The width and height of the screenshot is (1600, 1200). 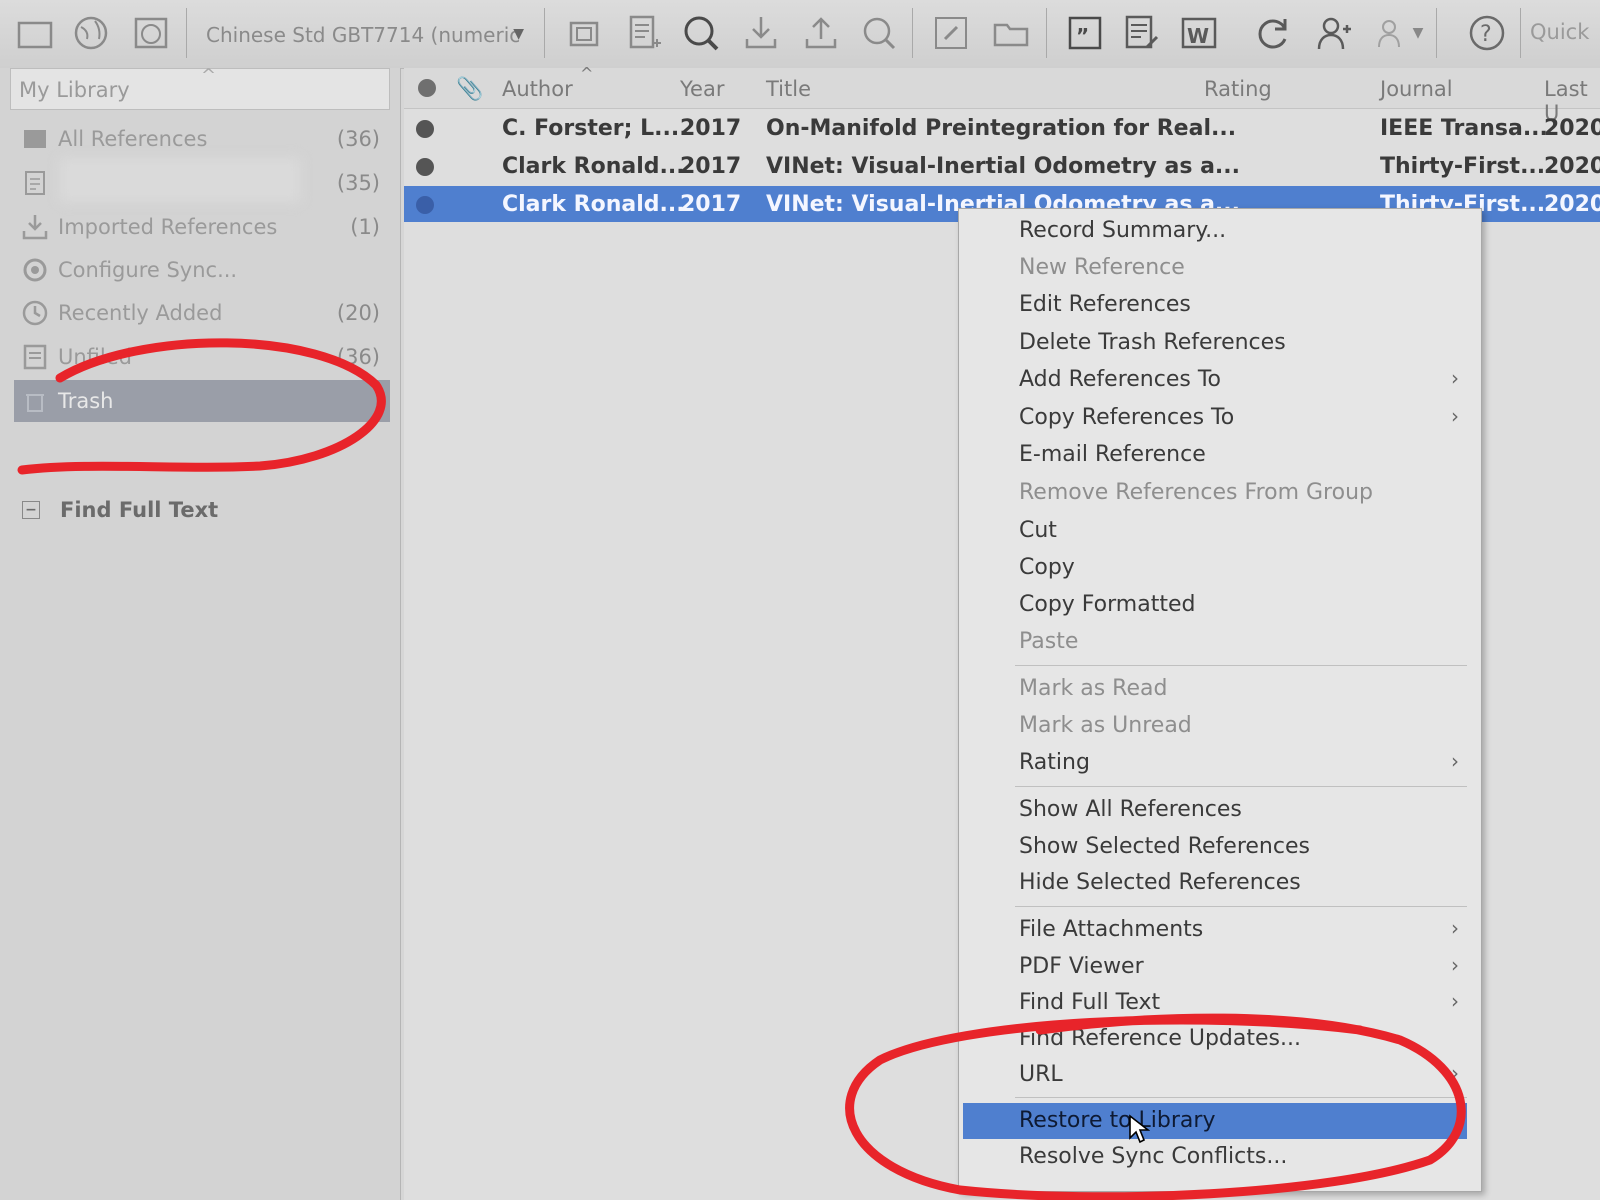 I want to click on sidebar-item-count: (1), so click(x=365, y=227).